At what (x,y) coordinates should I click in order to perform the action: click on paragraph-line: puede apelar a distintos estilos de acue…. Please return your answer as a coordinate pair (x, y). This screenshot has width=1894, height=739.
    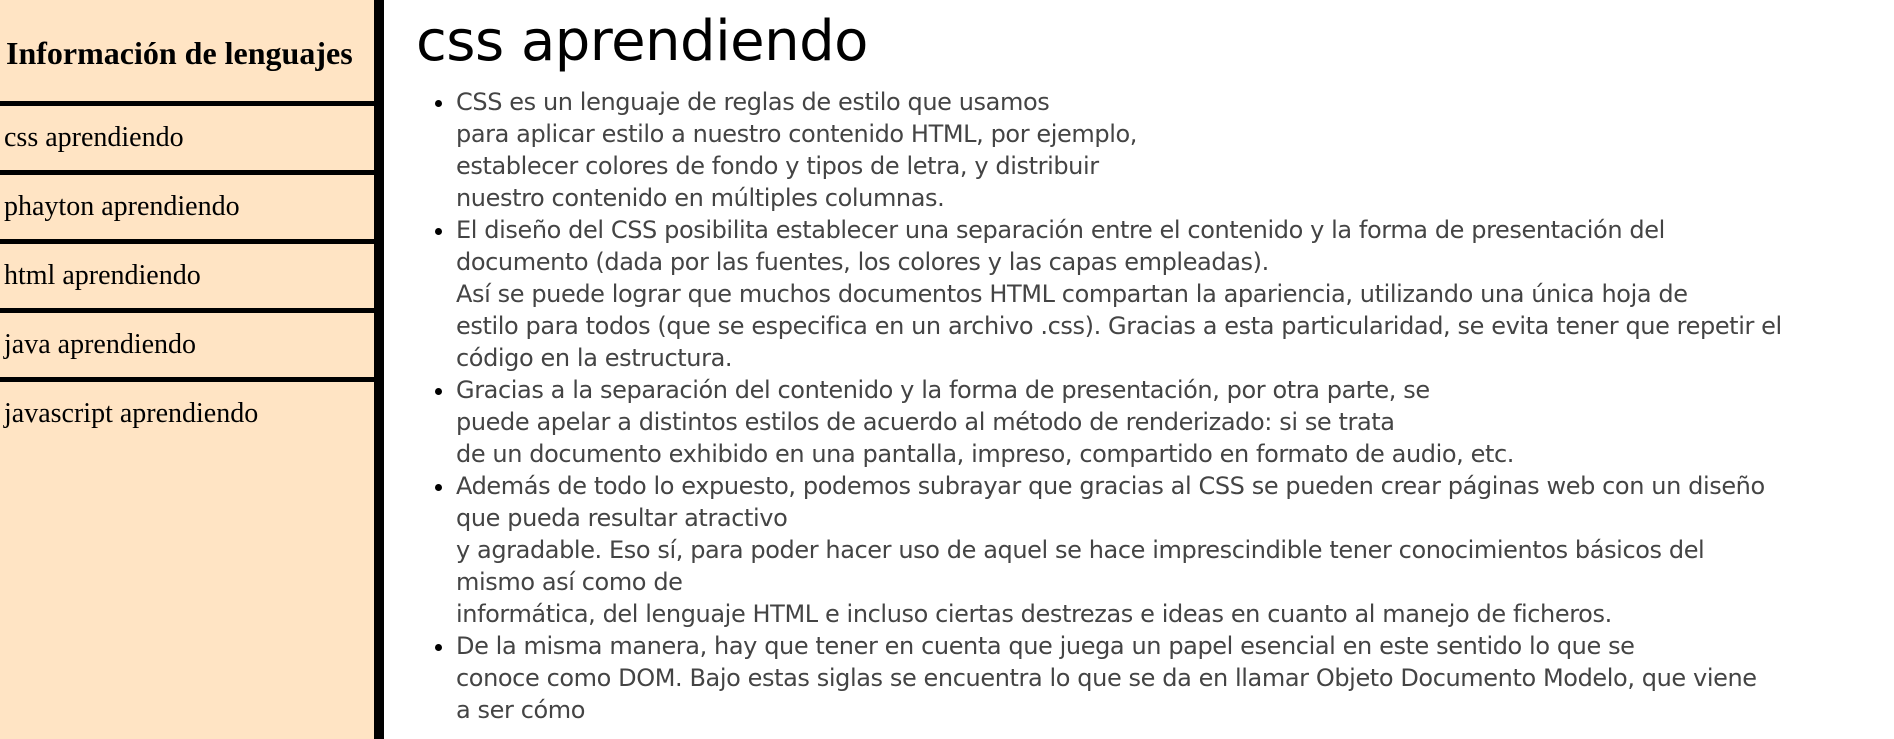
    Looking at the image, I should click on (925, 422).